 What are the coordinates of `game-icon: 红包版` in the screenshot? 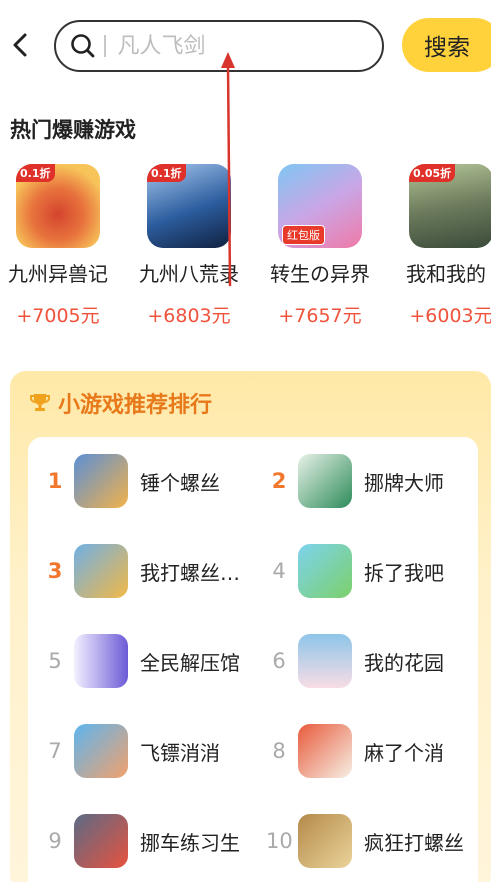 It's located at (320, 206).